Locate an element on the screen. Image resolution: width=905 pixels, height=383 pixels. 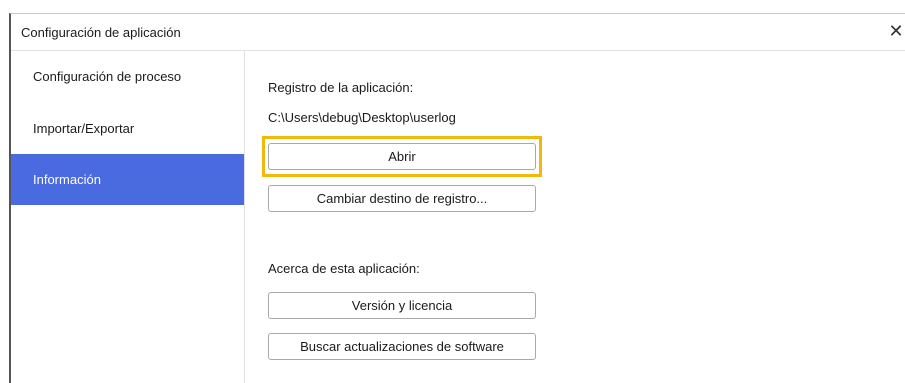
open-log-button: Abrir is located at coordinates (402, 156).